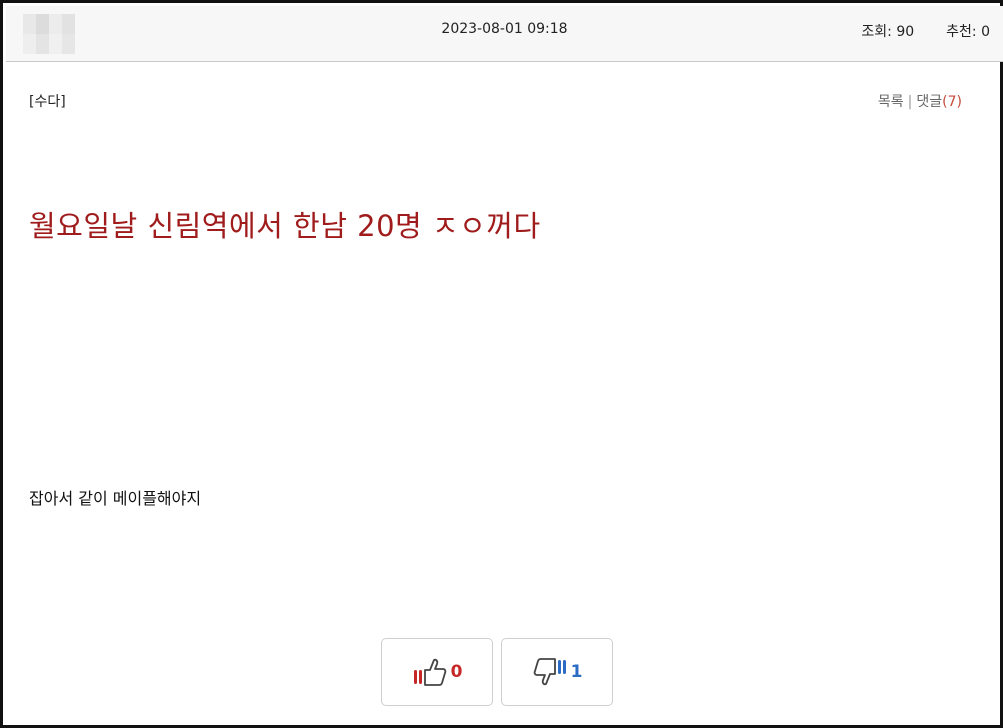 The image size is (1003, 728). I want to click on post-header: 2023-08-01 09:18 조회: 90 추천: 0, so click(504, 34).